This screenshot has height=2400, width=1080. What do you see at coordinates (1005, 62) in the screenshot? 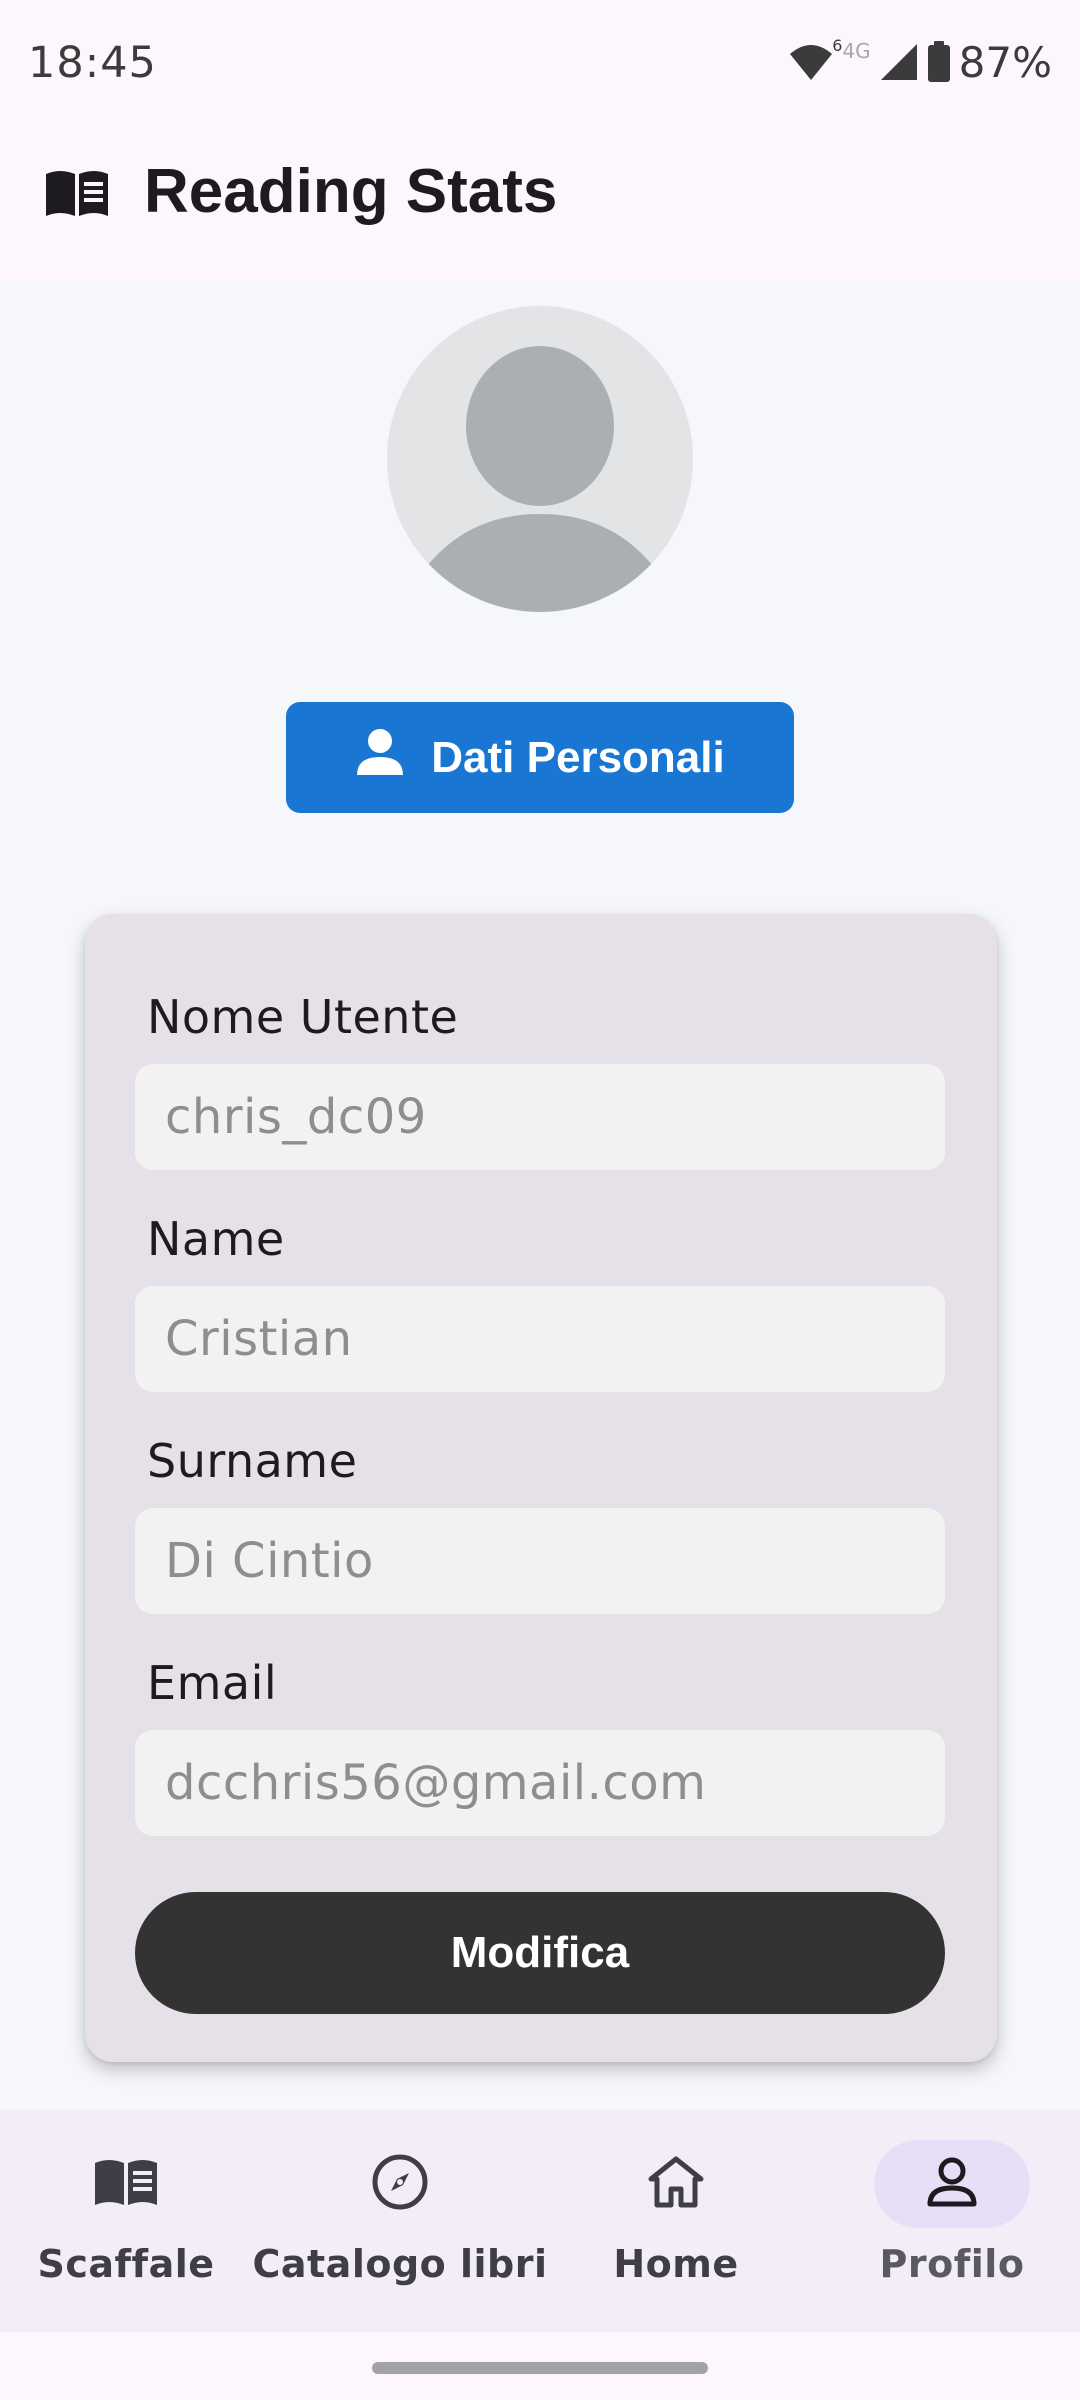
I see `battery-percent: 87%` at bounding box center [1005, 62].